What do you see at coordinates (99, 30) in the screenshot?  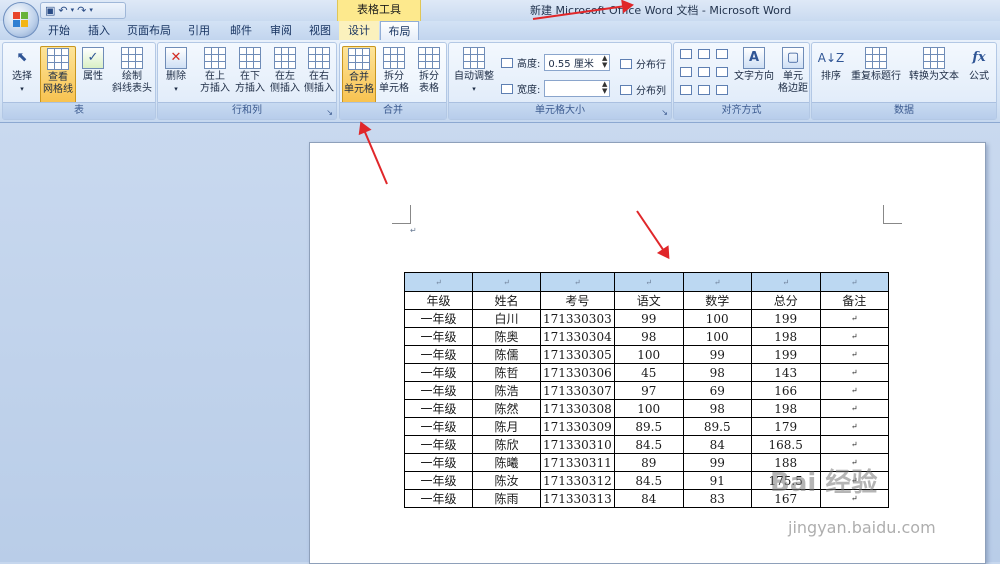 I see `tab-insert: 插入` at bounding box center [99, 30].